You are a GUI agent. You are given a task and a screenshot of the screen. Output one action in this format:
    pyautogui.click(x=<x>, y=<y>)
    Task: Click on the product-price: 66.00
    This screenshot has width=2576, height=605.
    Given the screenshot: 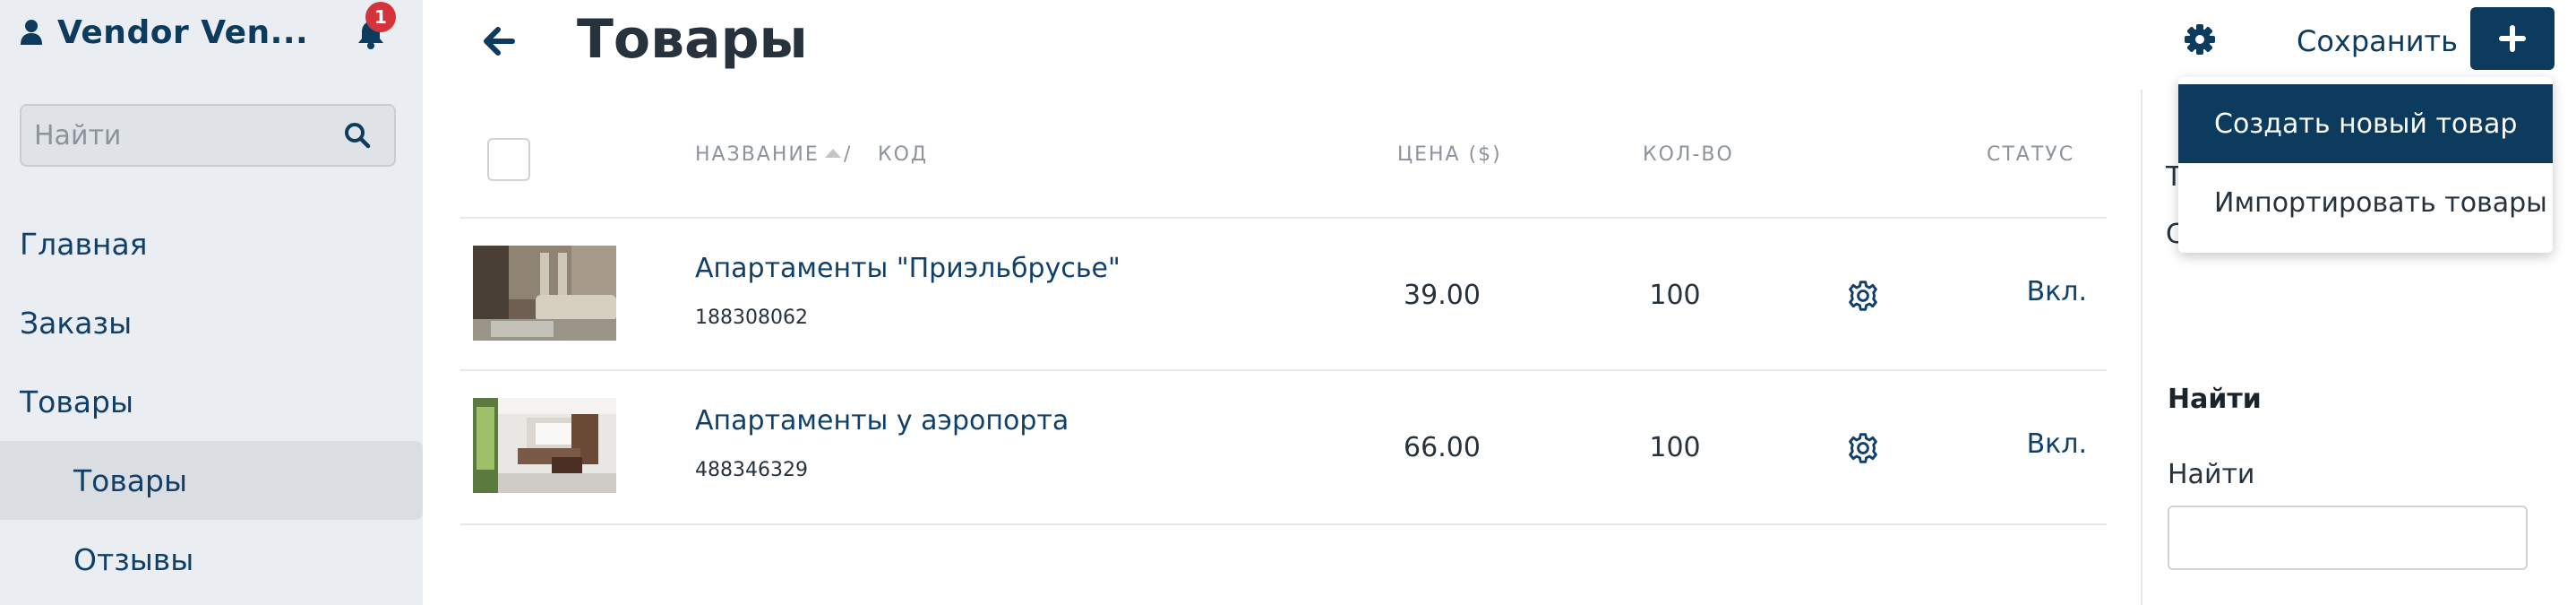 What is the action you would take?
    pyautogui.click(x=1442, y=447)
    